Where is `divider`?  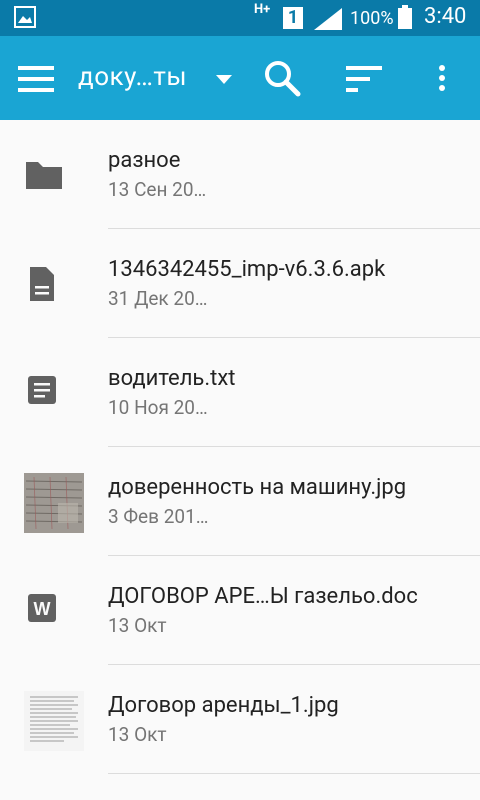 divider is located at coordinates (294, 773).